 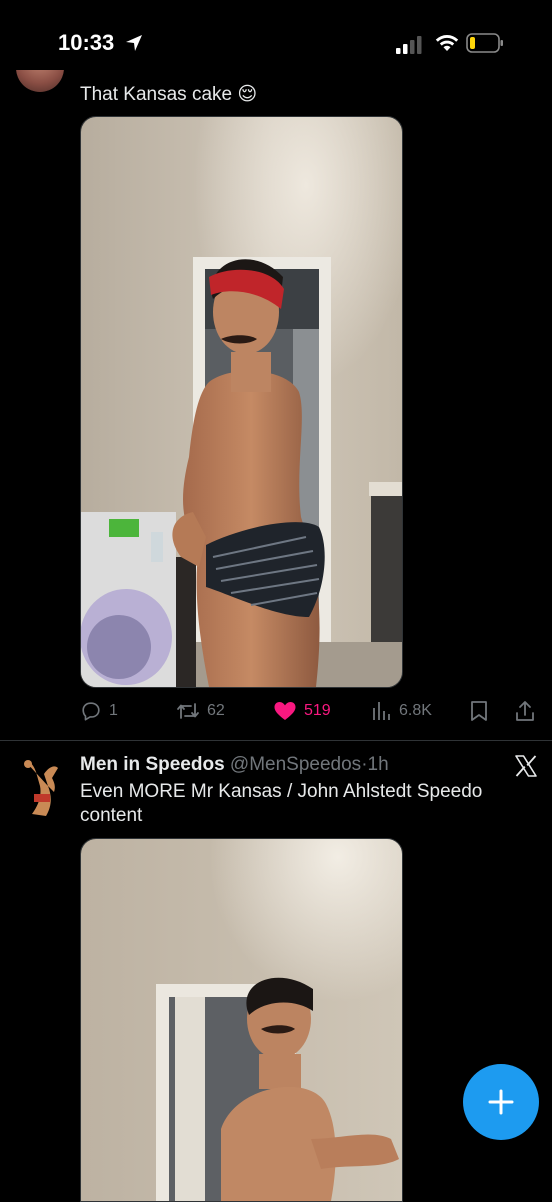 What do you see at coordinates (381, 711) in the screenshot?
I see `views-chart-icon` at bounding box center [381, 711].